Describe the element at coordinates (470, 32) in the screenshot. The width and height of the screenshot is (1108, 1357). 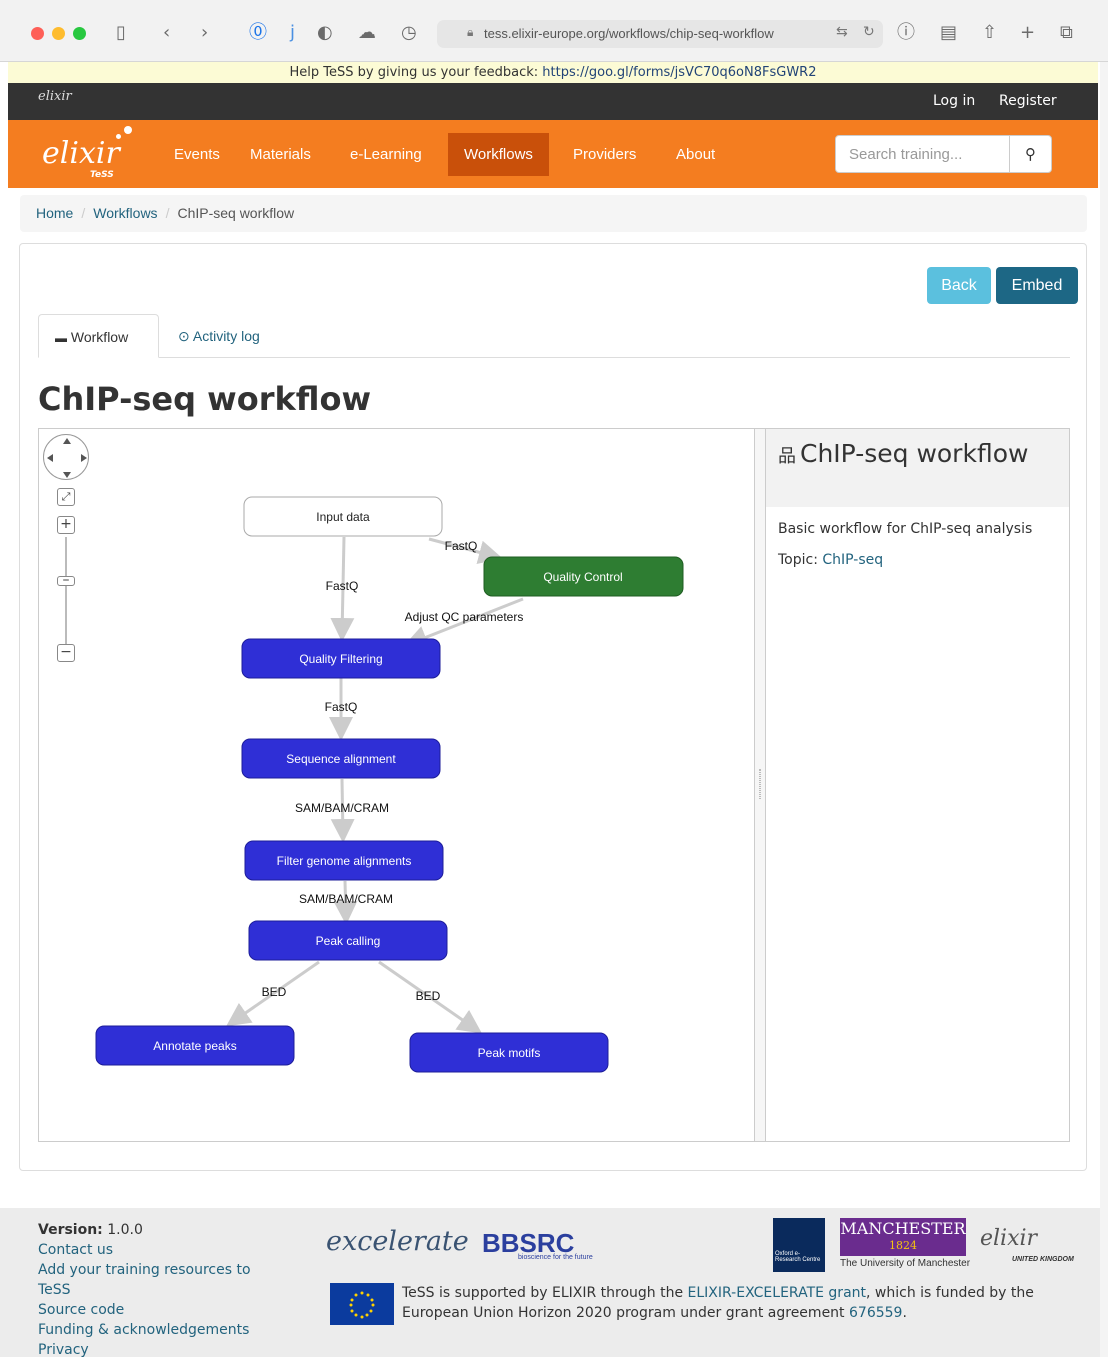
I see `lock-icon: 🔒︎` at that location.